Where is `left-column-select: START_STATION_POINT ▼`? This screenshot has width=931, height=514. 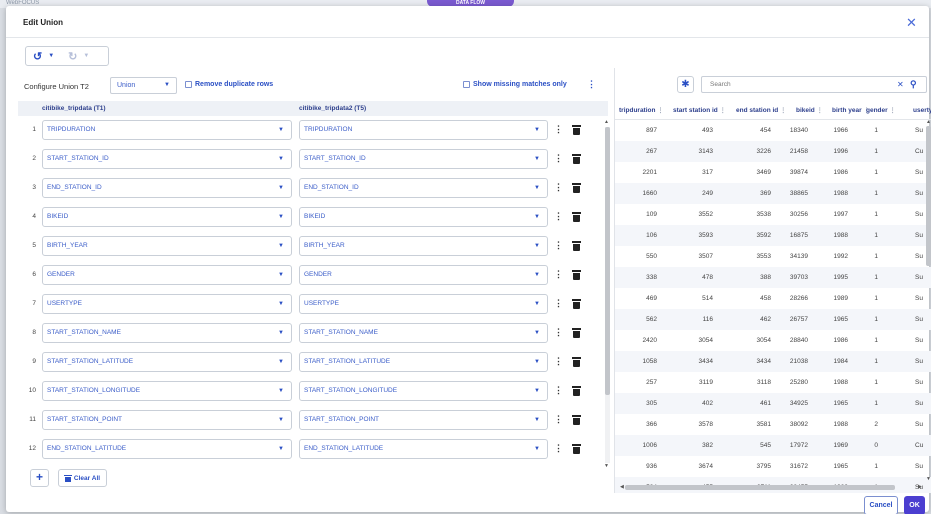 left-column-select: START_STATION_POINT ▼ is located at coordinates (167, 420).